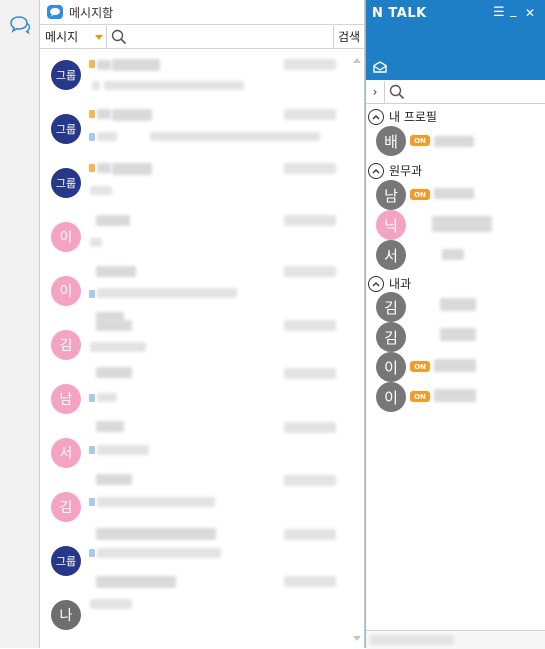  What do you see at coordinates (195, 450) in the screenshot?
I see `message-row: 서` at bounding box center [195, 450].